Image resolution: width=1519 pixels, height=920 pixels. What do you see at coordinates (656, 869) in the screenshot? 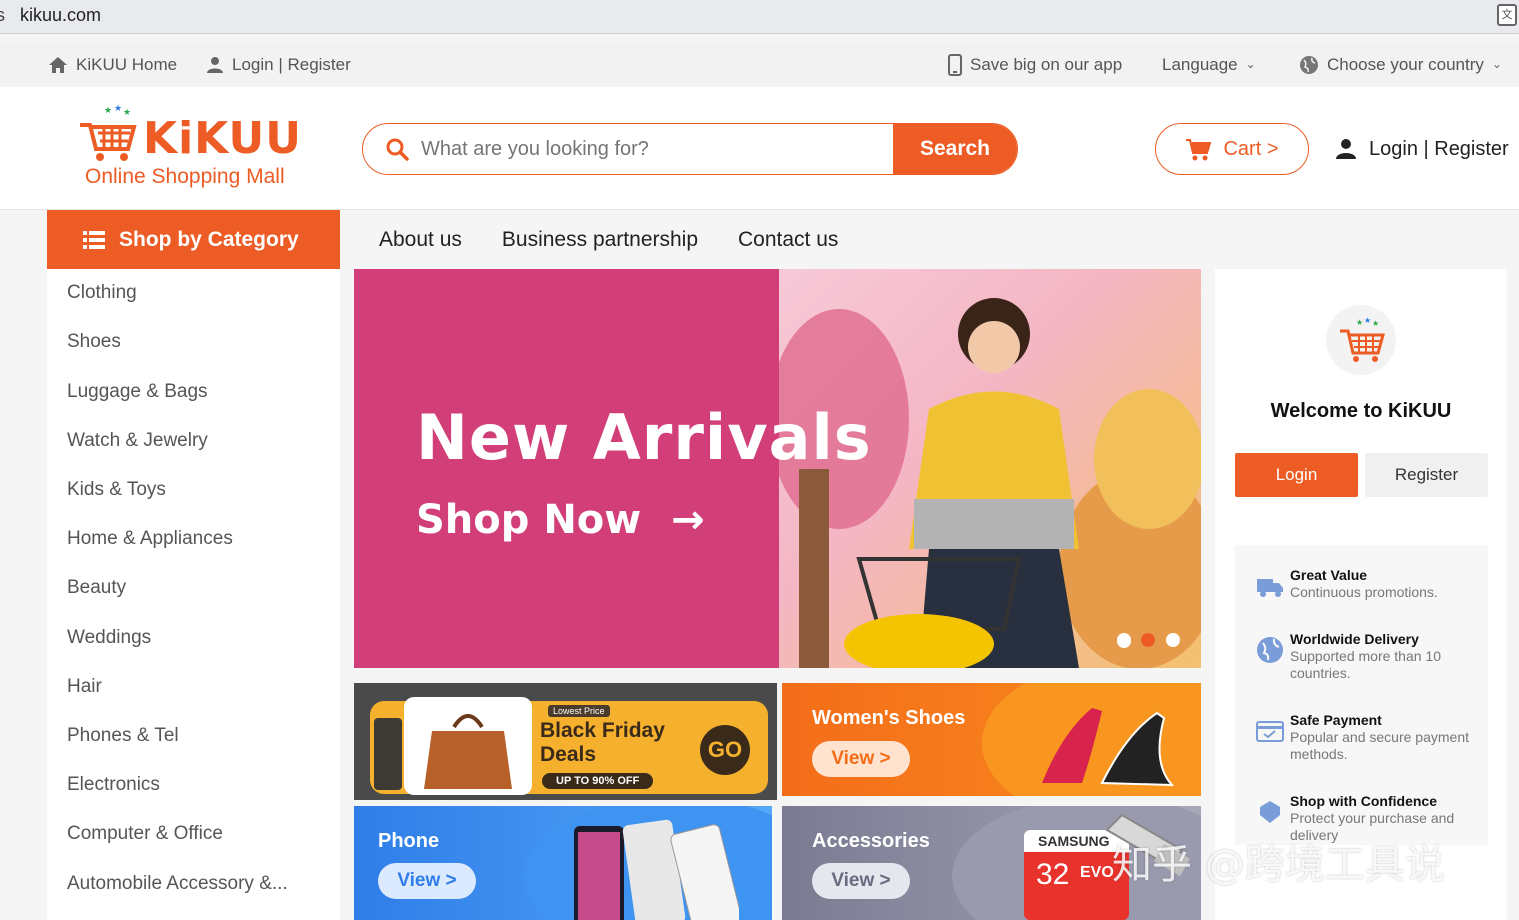
I see `smartphones-image` at bounding box center [656, 869].